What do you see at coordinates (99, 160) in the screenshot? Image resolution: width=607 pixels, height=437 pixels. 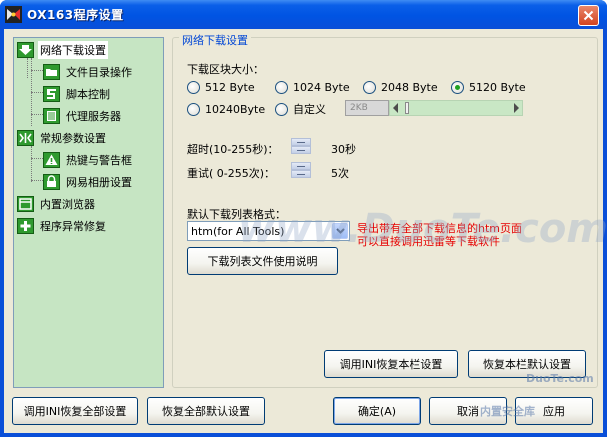 I see `tree-item-label: 热键与警告框` at bounding box center [99, 160].